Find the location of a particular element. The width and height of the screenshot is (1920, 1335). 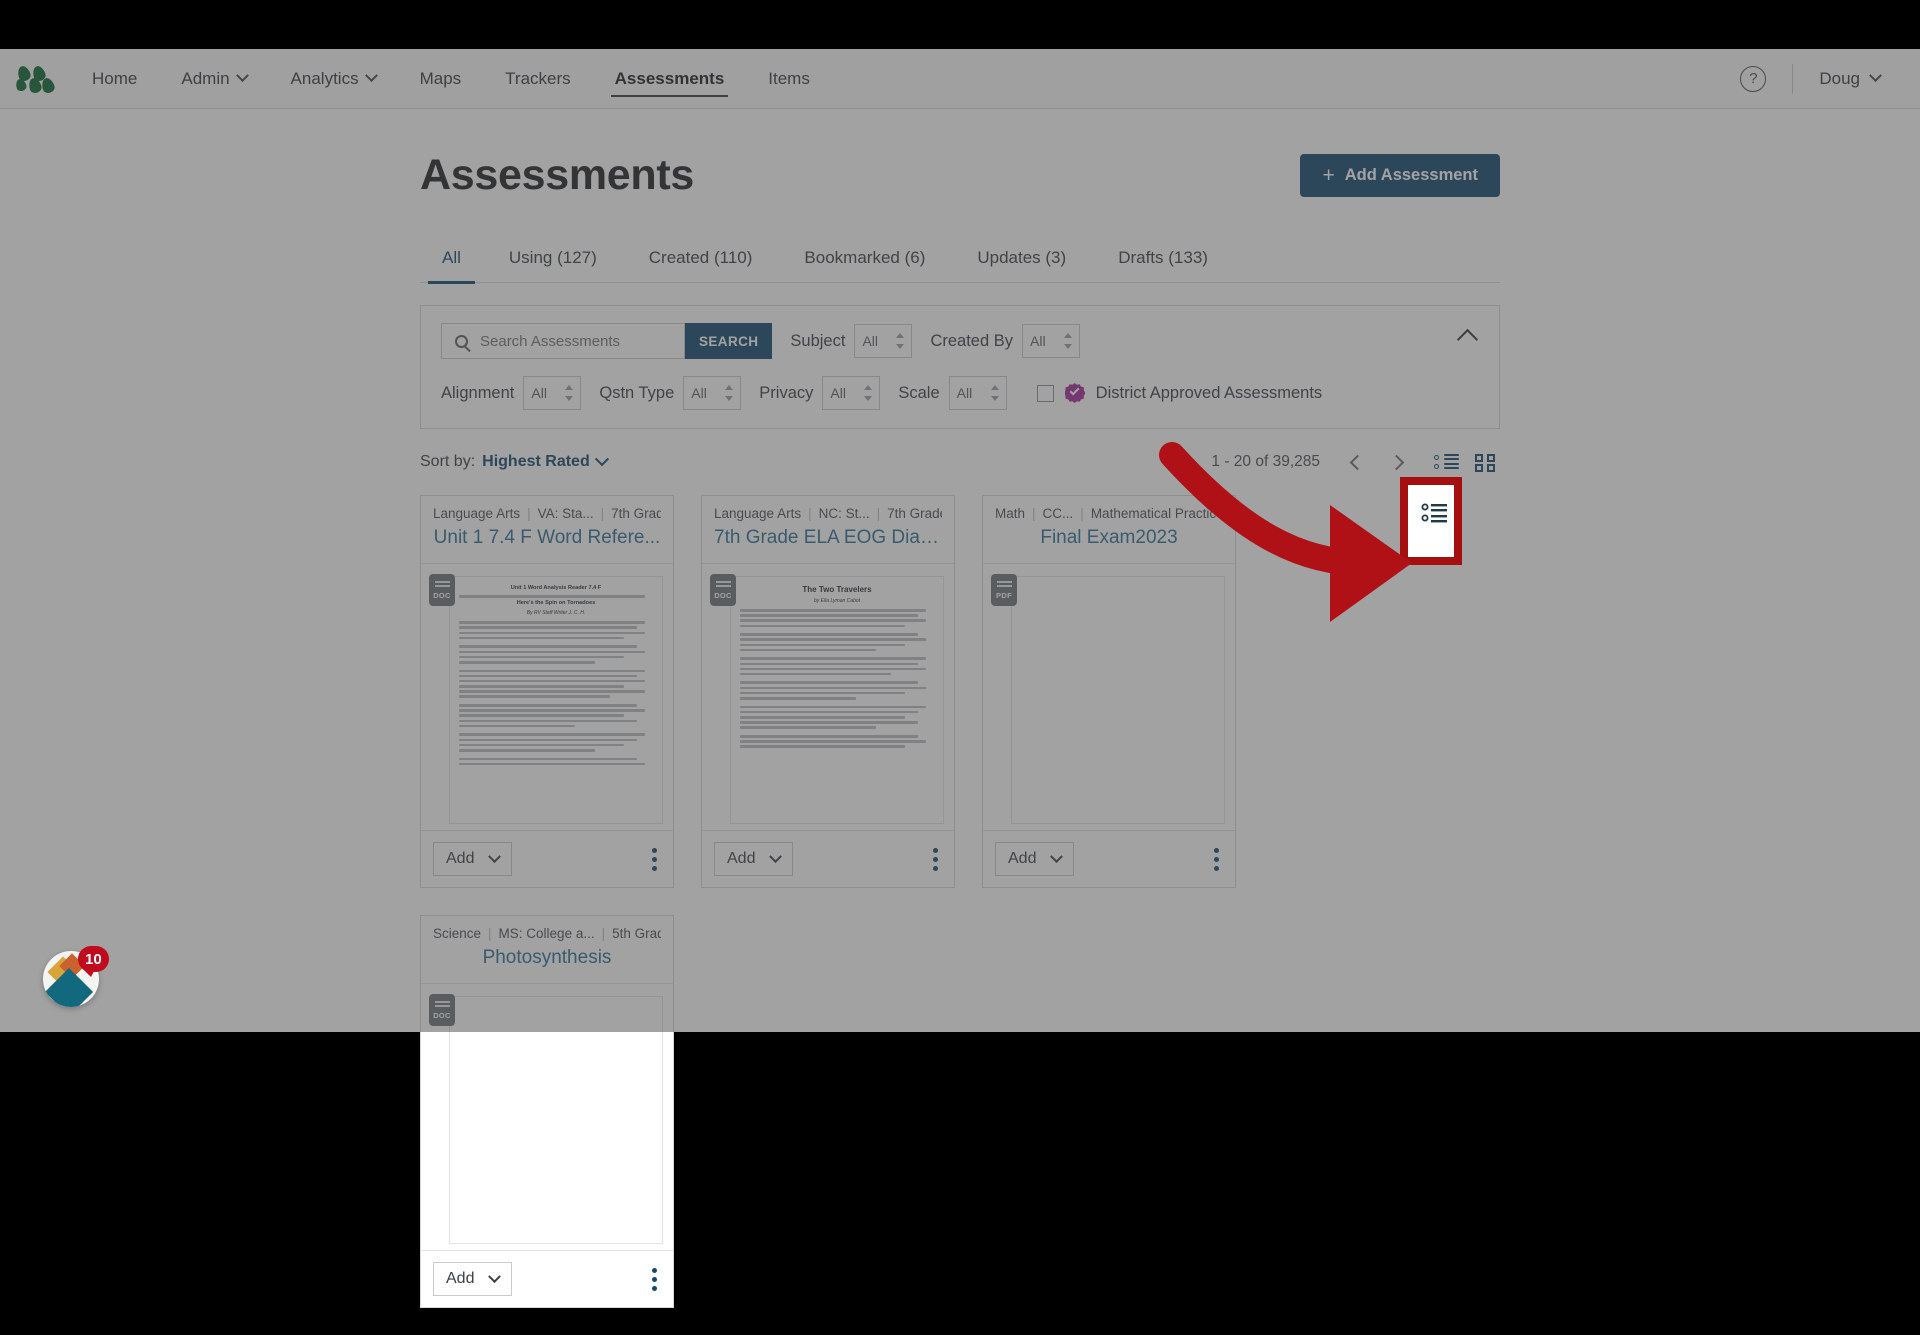

qstn-type-filter-value: All is located at coordinates (699, 393).